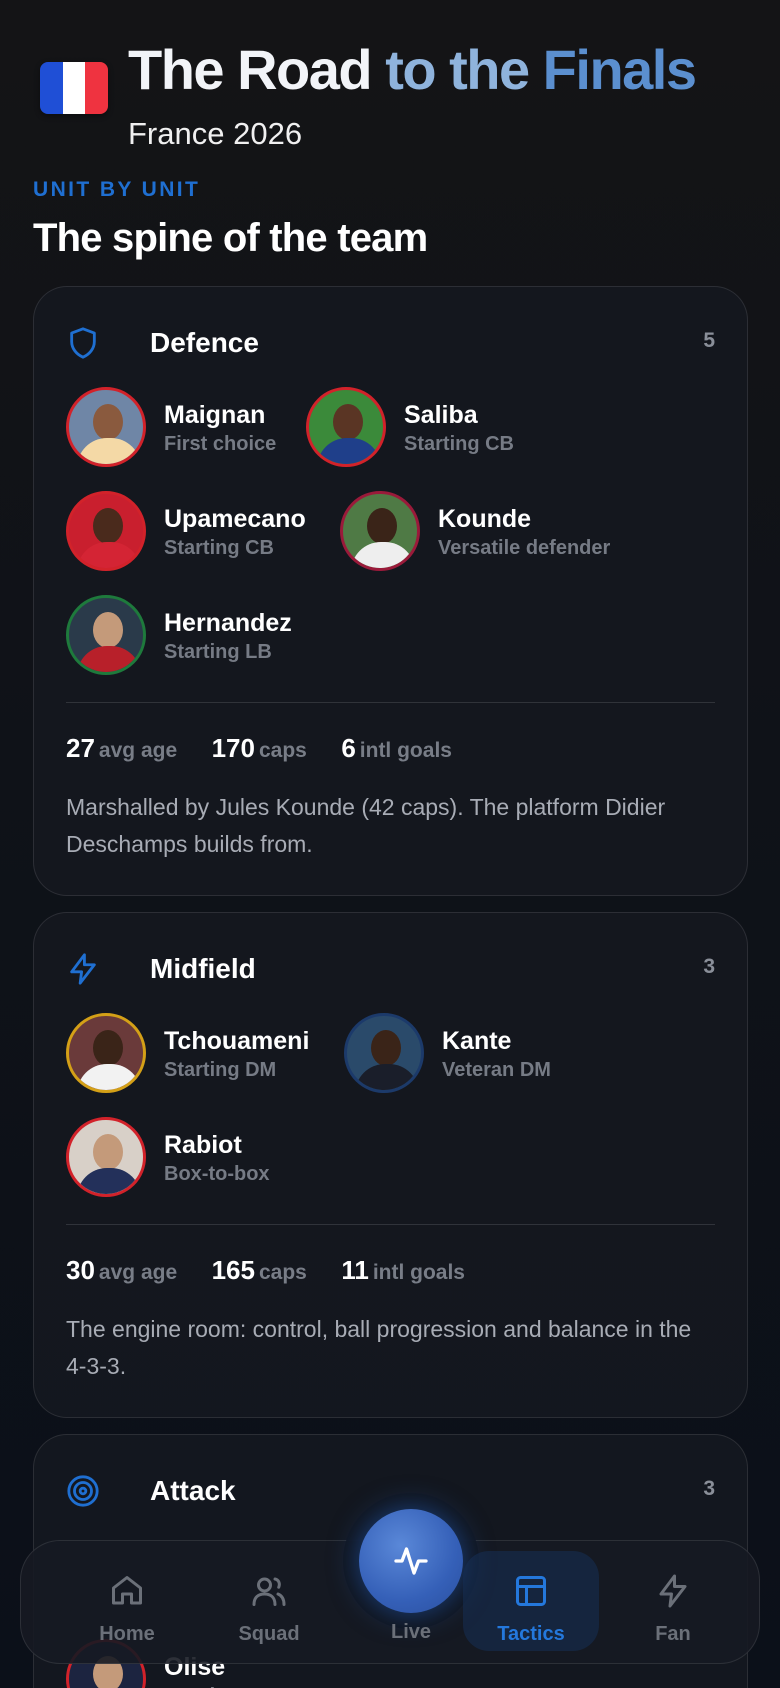 The image size is (780, 1688). What do you see at coordinates (237, 1041) in the screenshot?
I see `player-name: Tchouameni` at bounding box center [237, 1041].